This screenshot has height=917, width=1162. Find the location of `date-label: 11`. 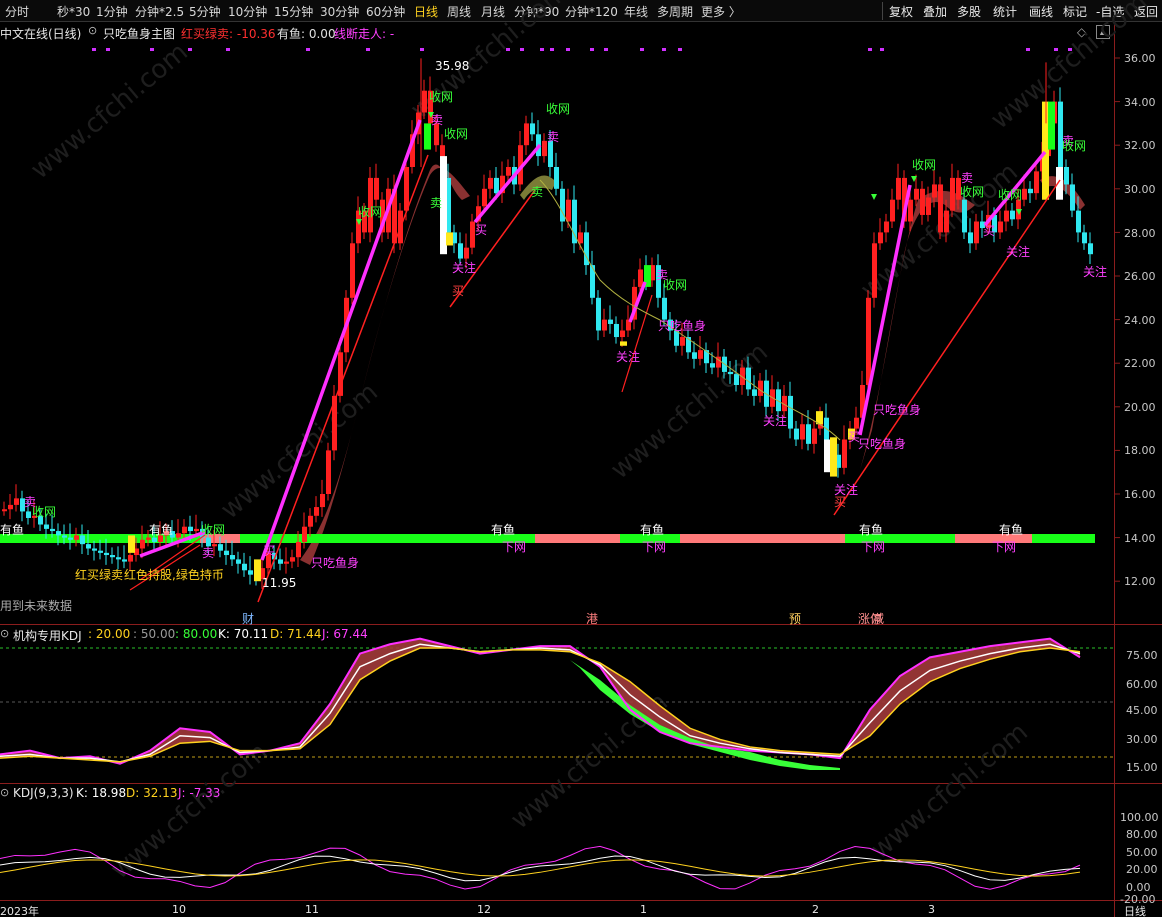

date-label: 11 is located at coordinates (312, 909).